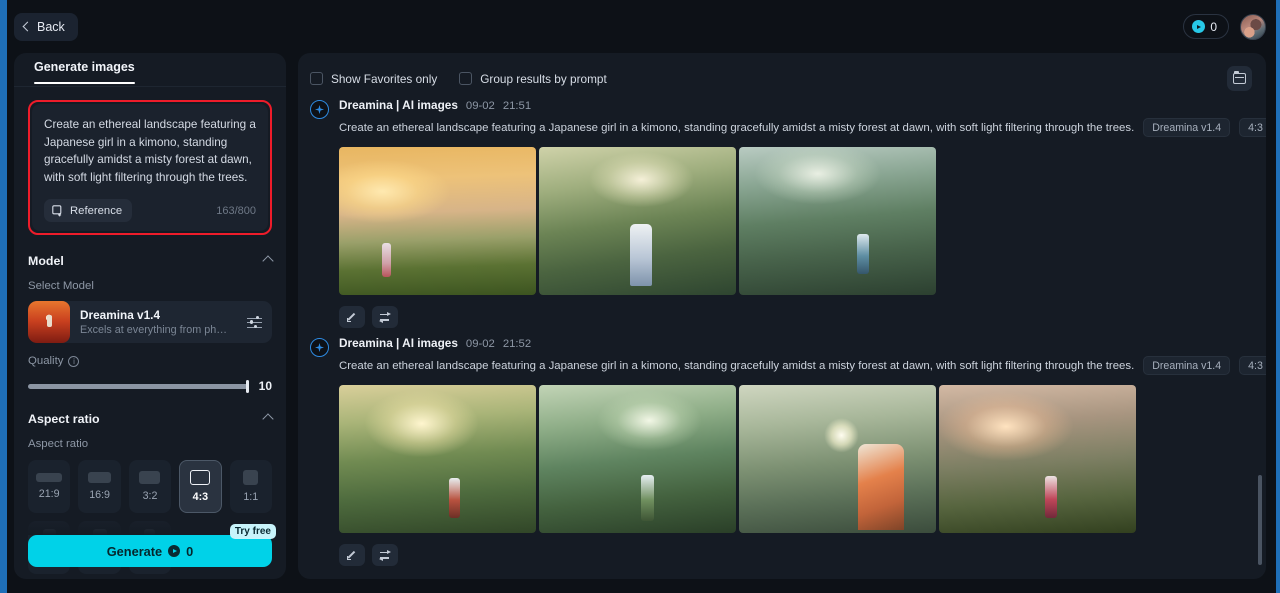 Image resolution: width=1280 pixels, height=593 pixels. What do you see at coordinates (74, 361) in the screenshot?
I see `info-icon: i` at bounding box center [74, 361].